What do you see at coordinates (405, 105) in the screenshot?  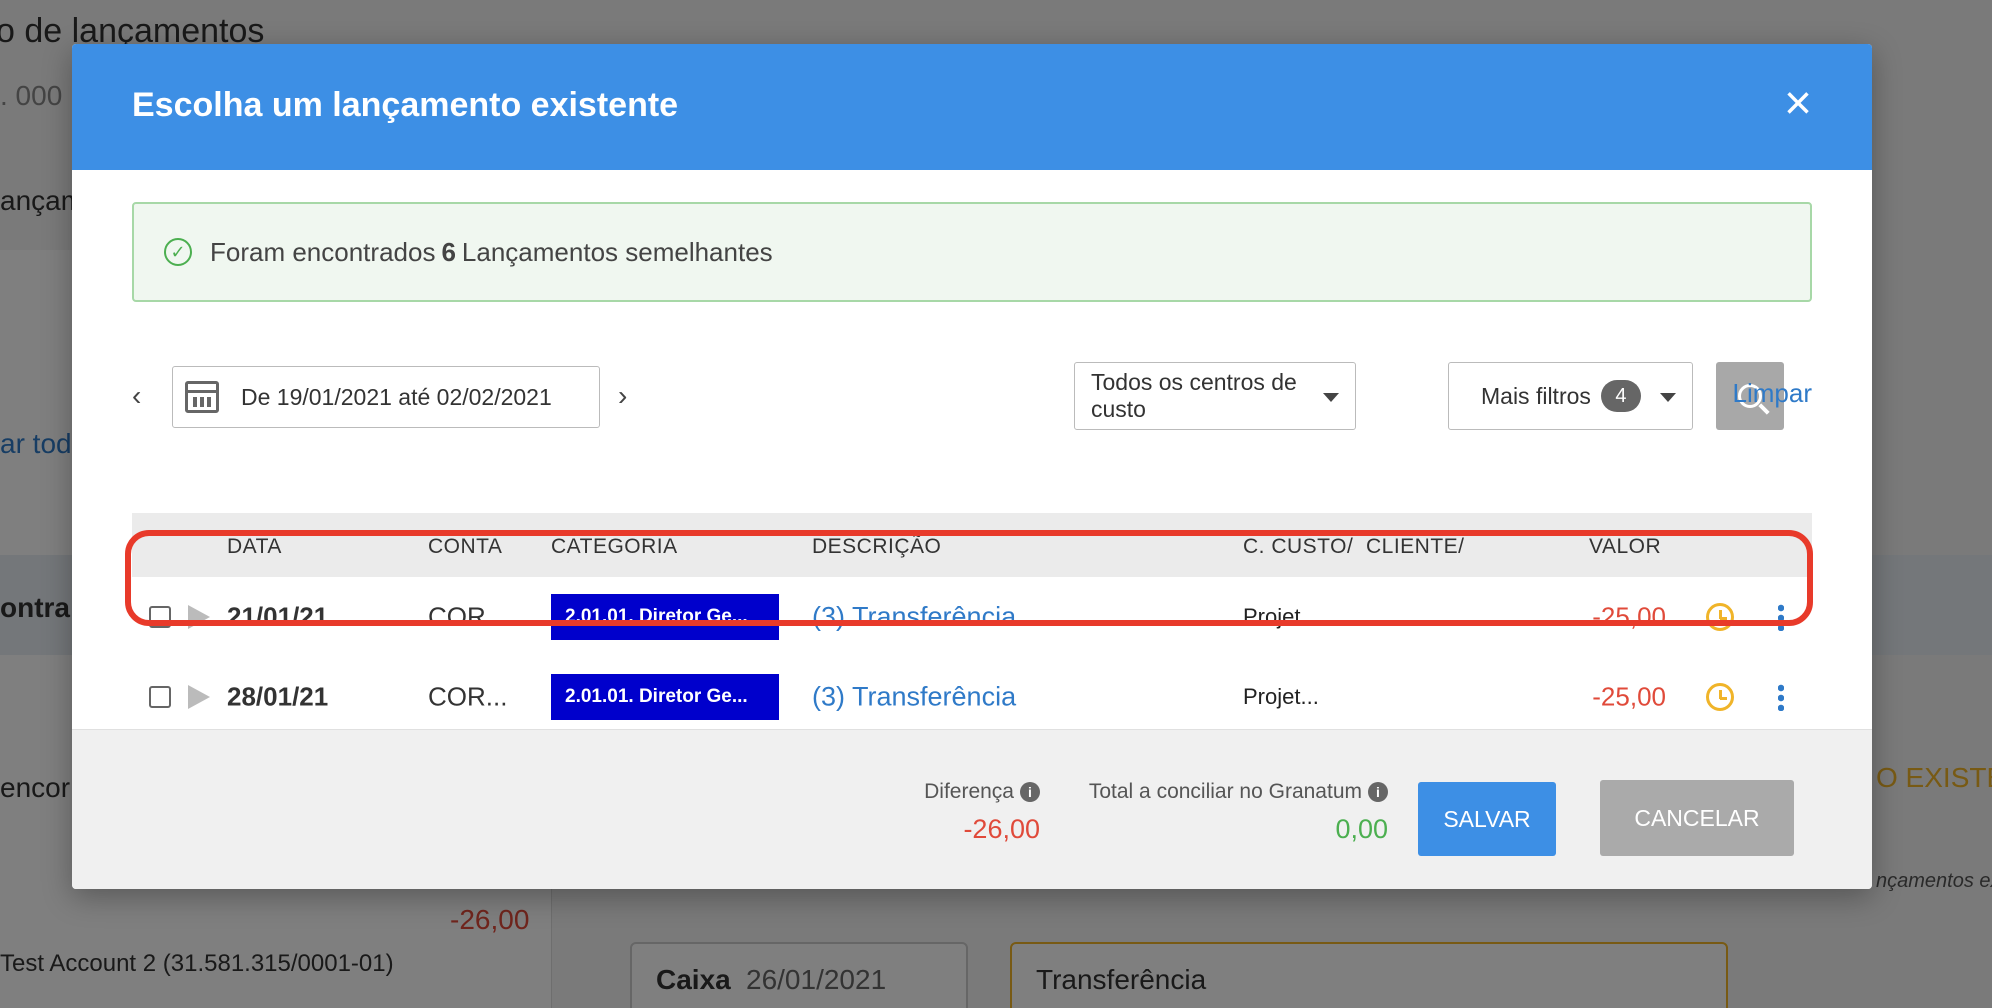 I see `modal-title: Escolha um lançamento existente` at bounding box center [405, 105].